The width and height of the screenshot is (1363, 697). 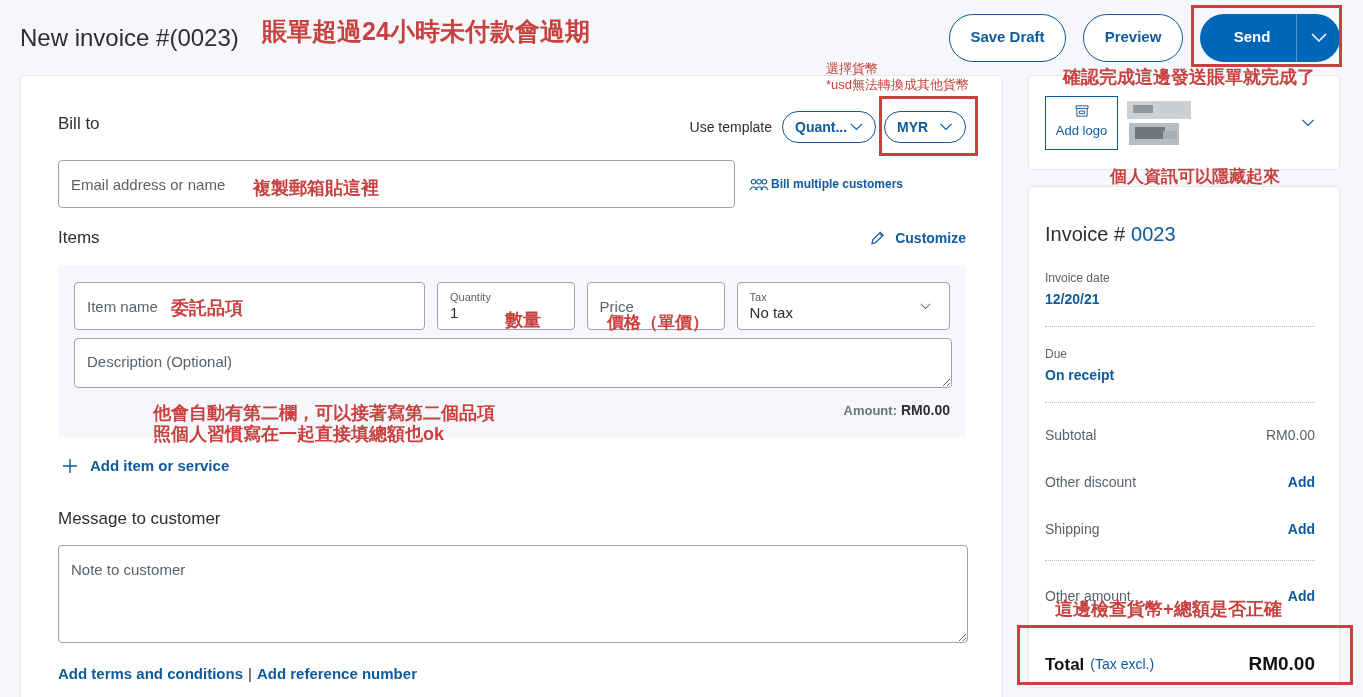 I want to click on line-label: Shipping, so click(x=1072, y=529).